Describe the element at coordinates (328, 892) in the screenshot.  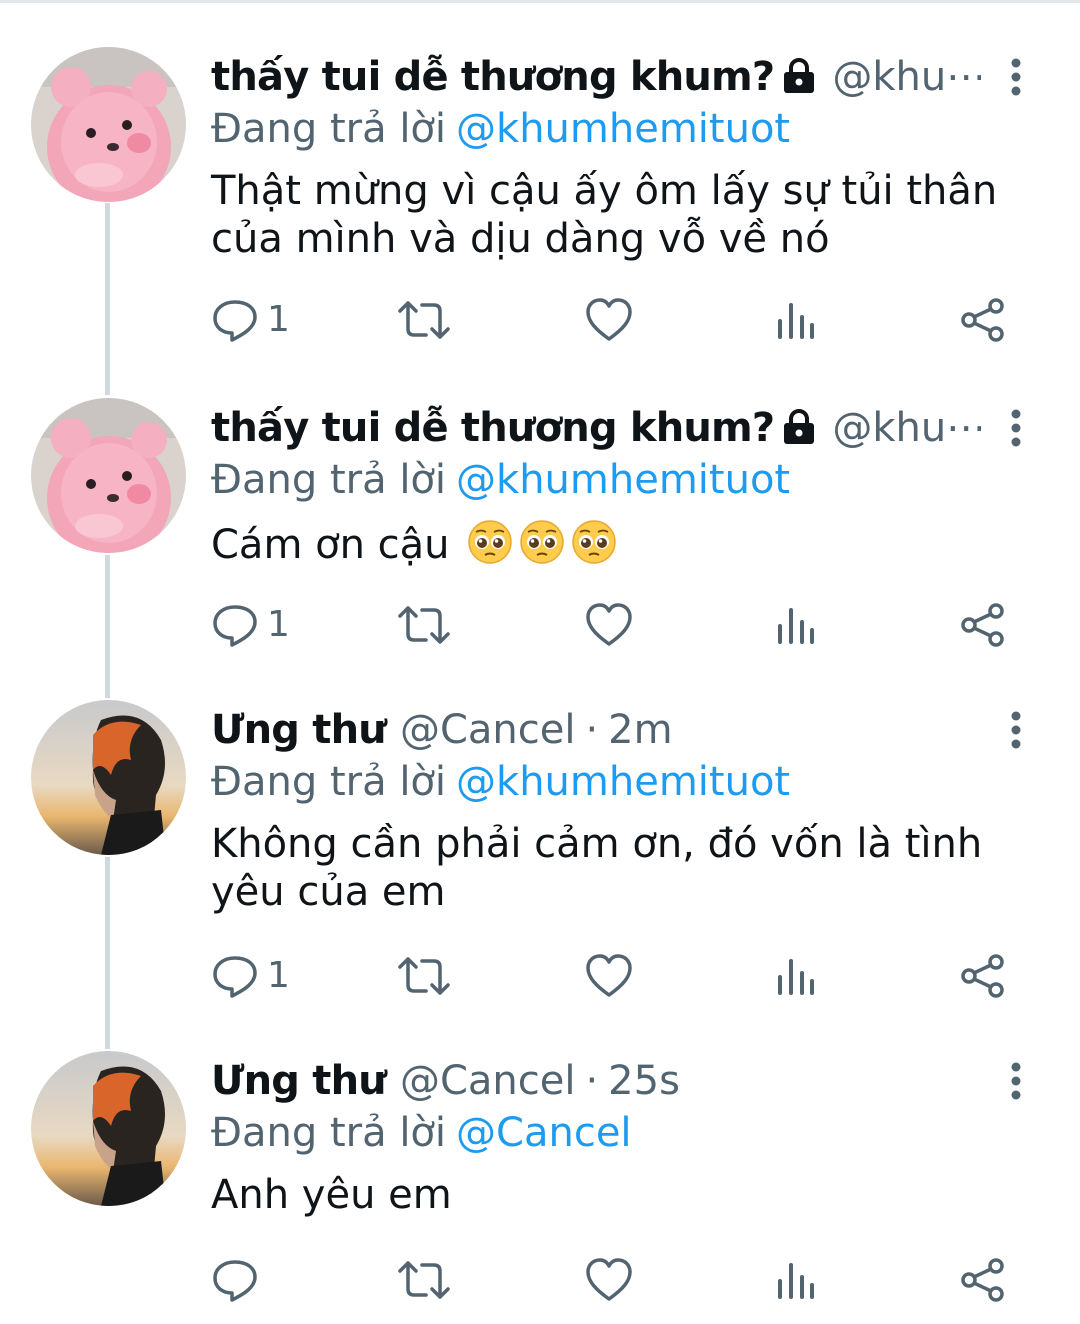
I see `tweet-text-line: yêu của em` at that location.